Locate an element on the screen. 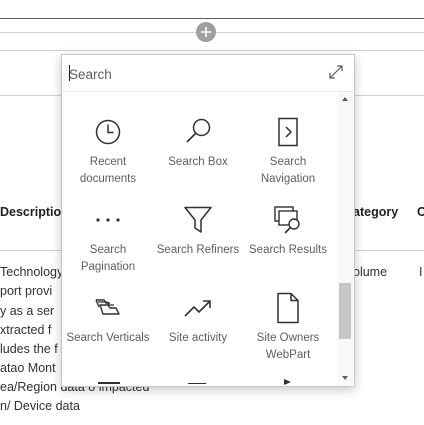 This screenshot has width=424, height=425. scroll-down-arrow-icon is located at coordinates (345, 378).